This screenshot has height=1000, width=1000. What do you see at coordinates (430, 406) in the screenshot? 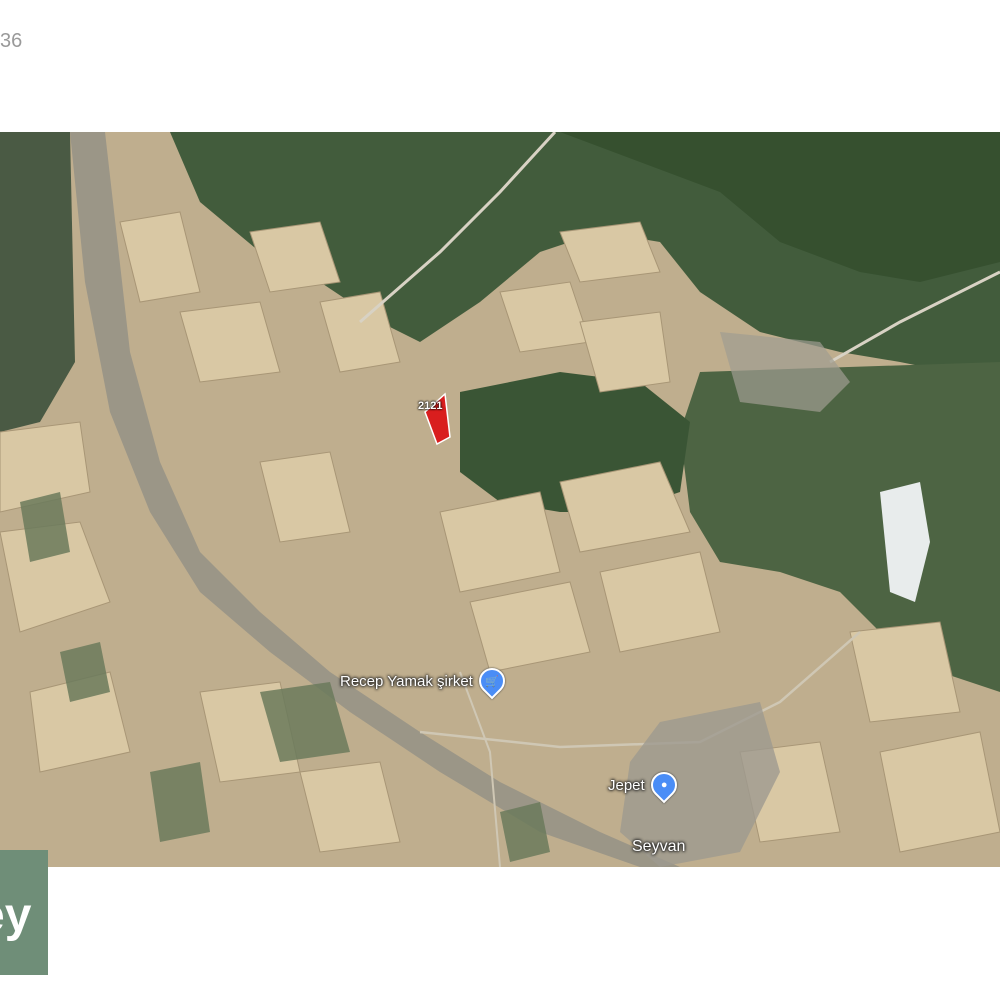
I see `parcel-number-label: 2121` at bounding box center [430, 406].